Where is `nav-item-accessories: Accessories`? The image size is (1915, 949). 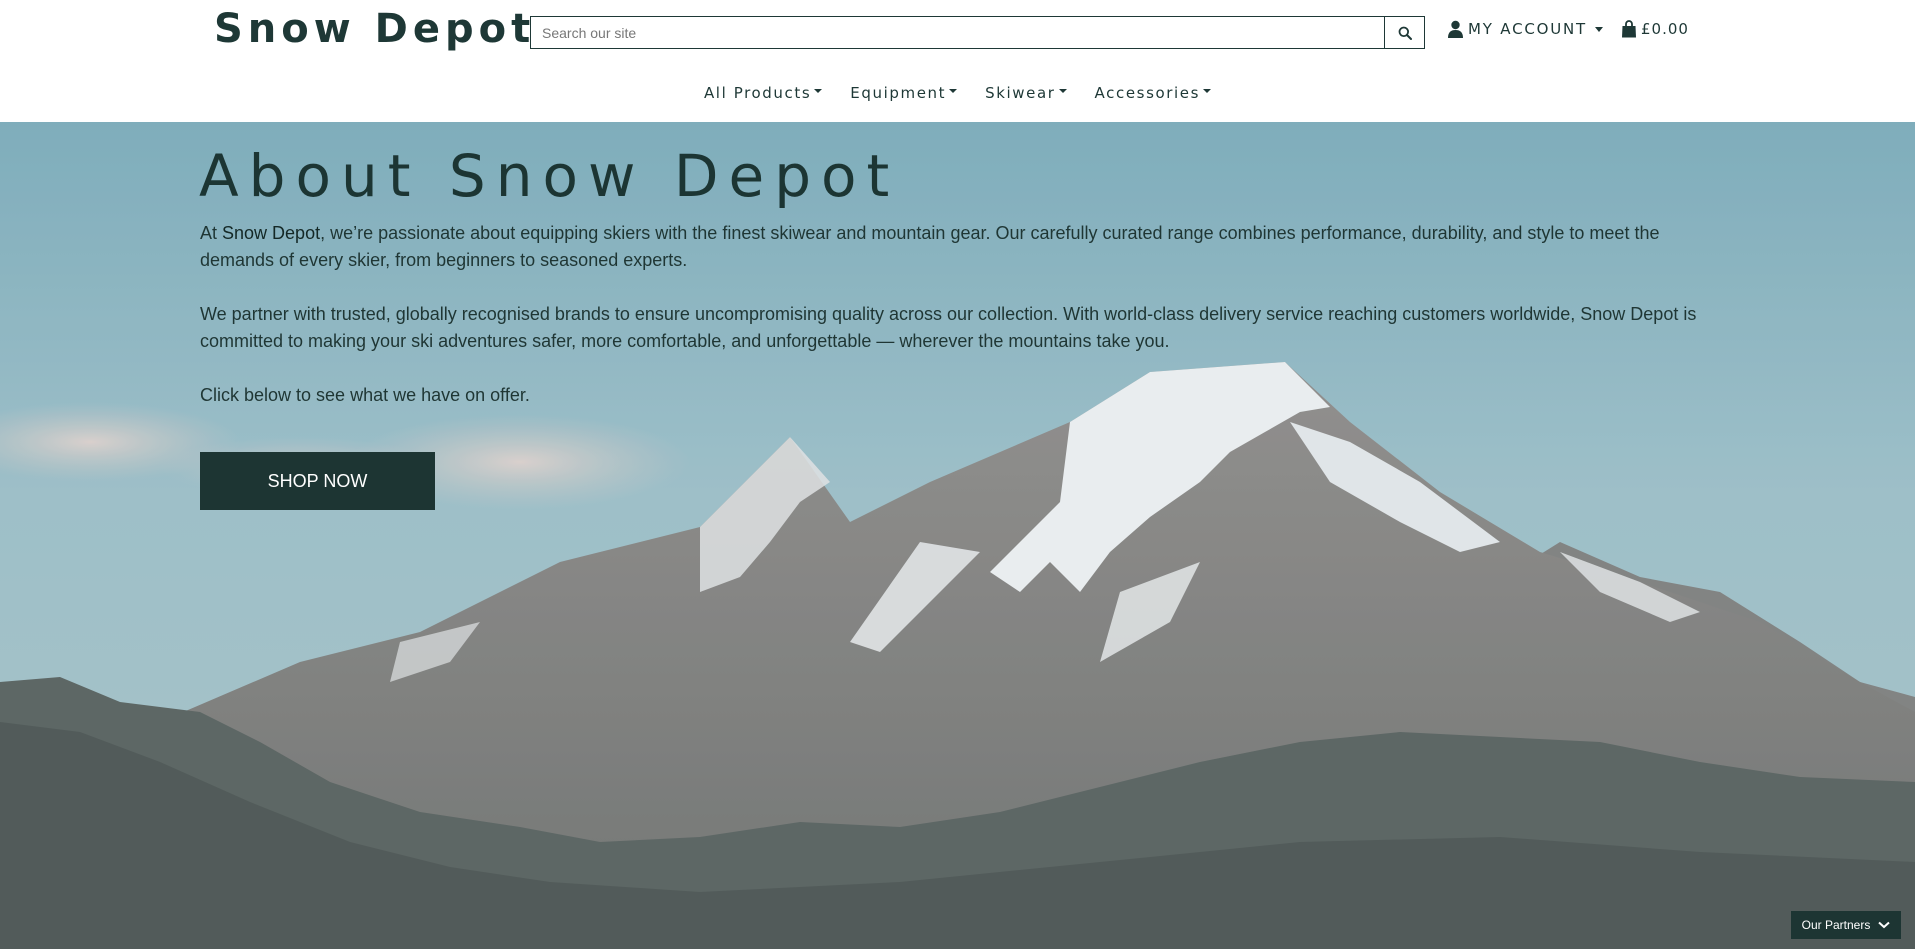 nav-item-accessories: Accessories is located at coordinates (1153, 93).